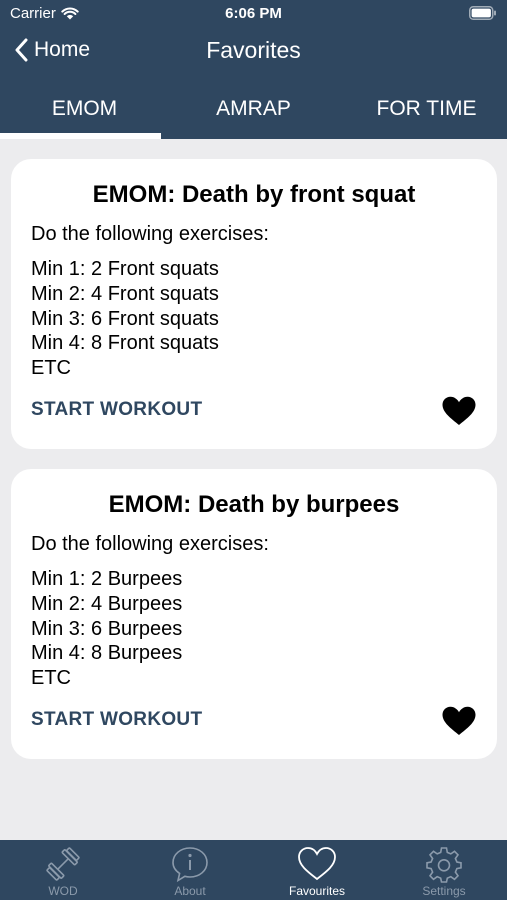 Image resolution: width=507 pixels, height=900 pixels. Describe the element at coordinates (254, 194) in the screenshot. I see `workout-title: EMOM: Death by front squat` at that location.